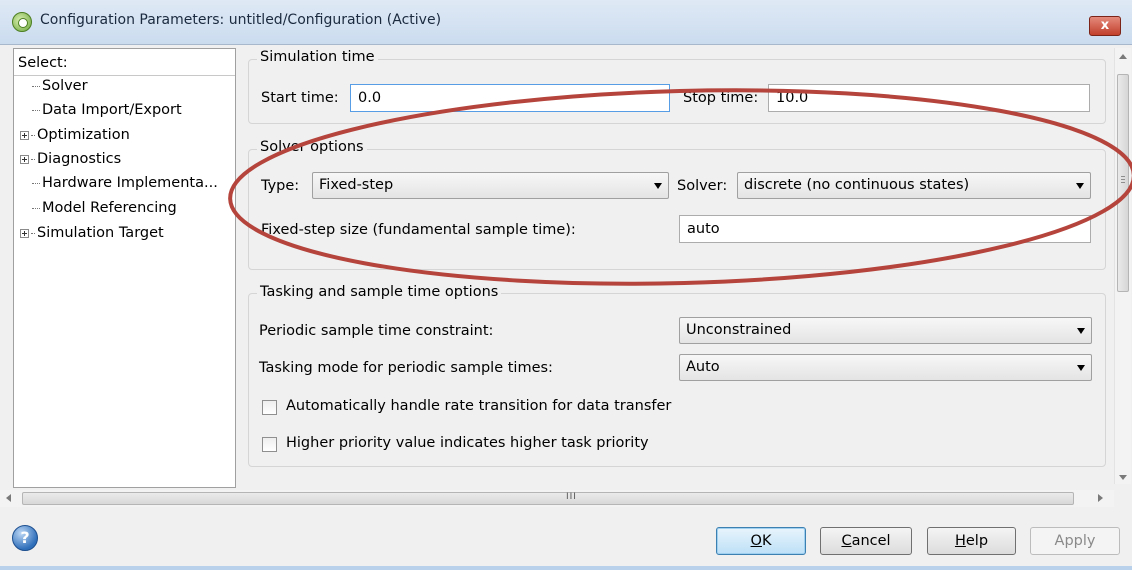 The image size is (1132, 570). I want to click on vertical-scroll-thumb, so click(1123, 183).